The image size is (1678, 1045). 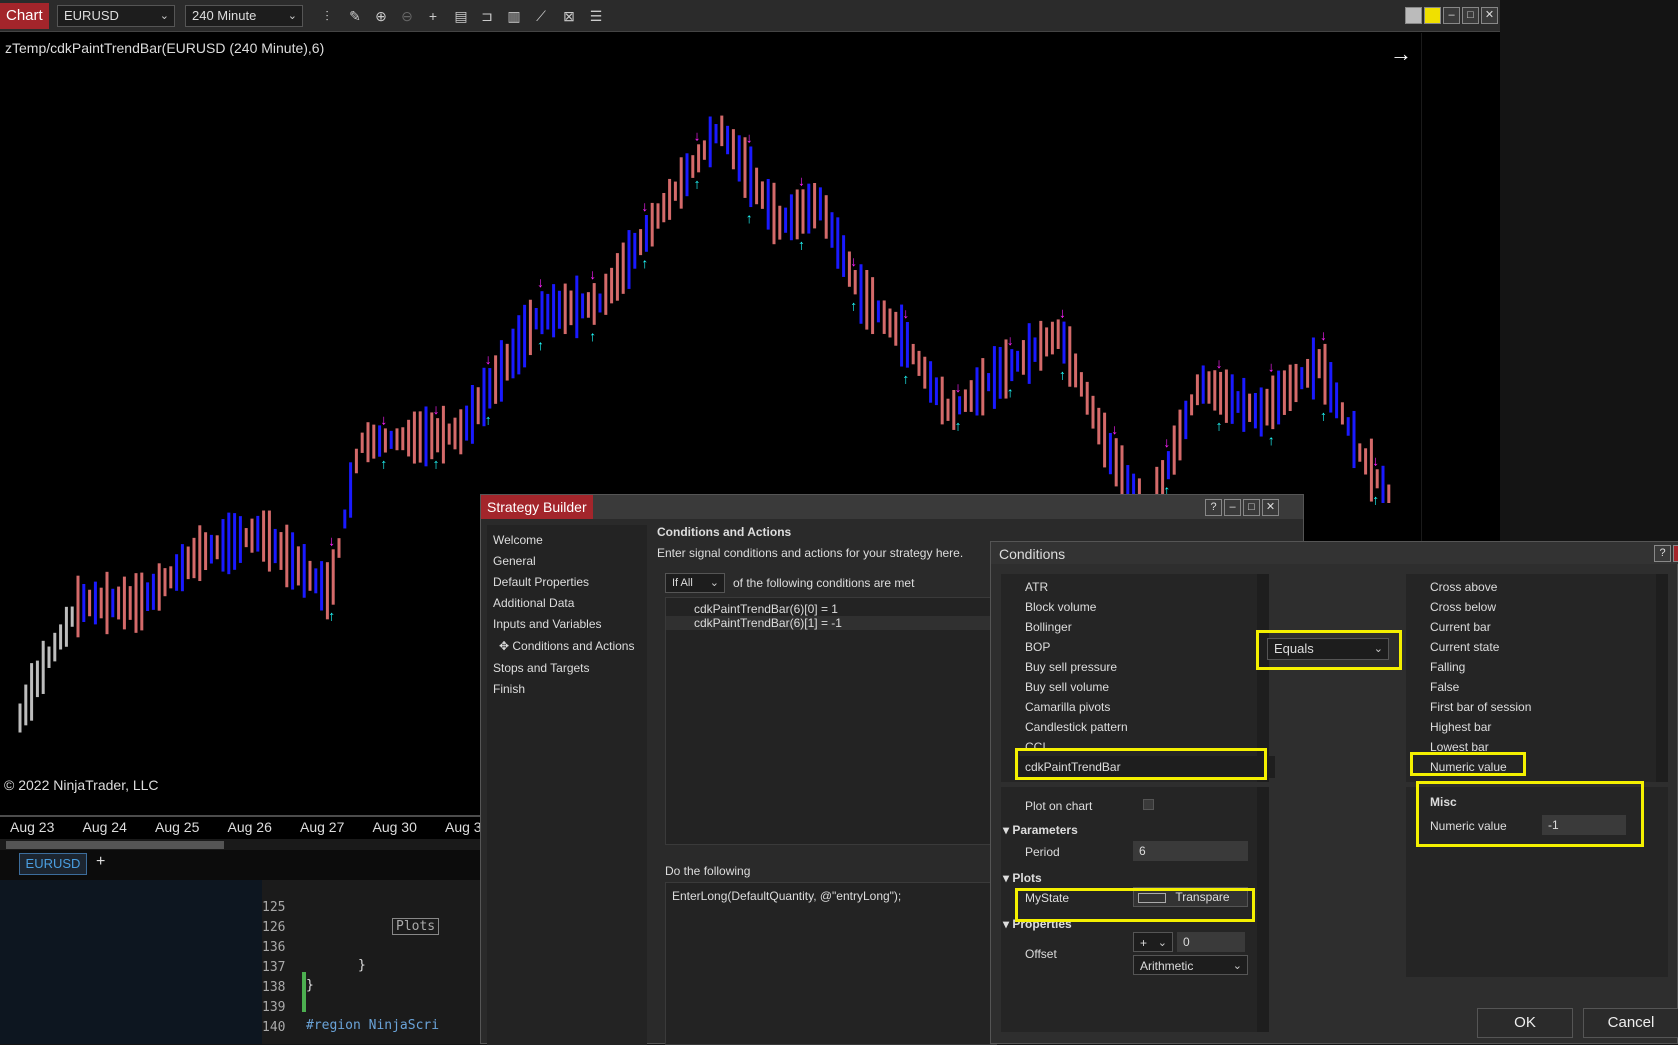 I want to click on cancel-button: Cancel, so click(x=1630, y=1023).